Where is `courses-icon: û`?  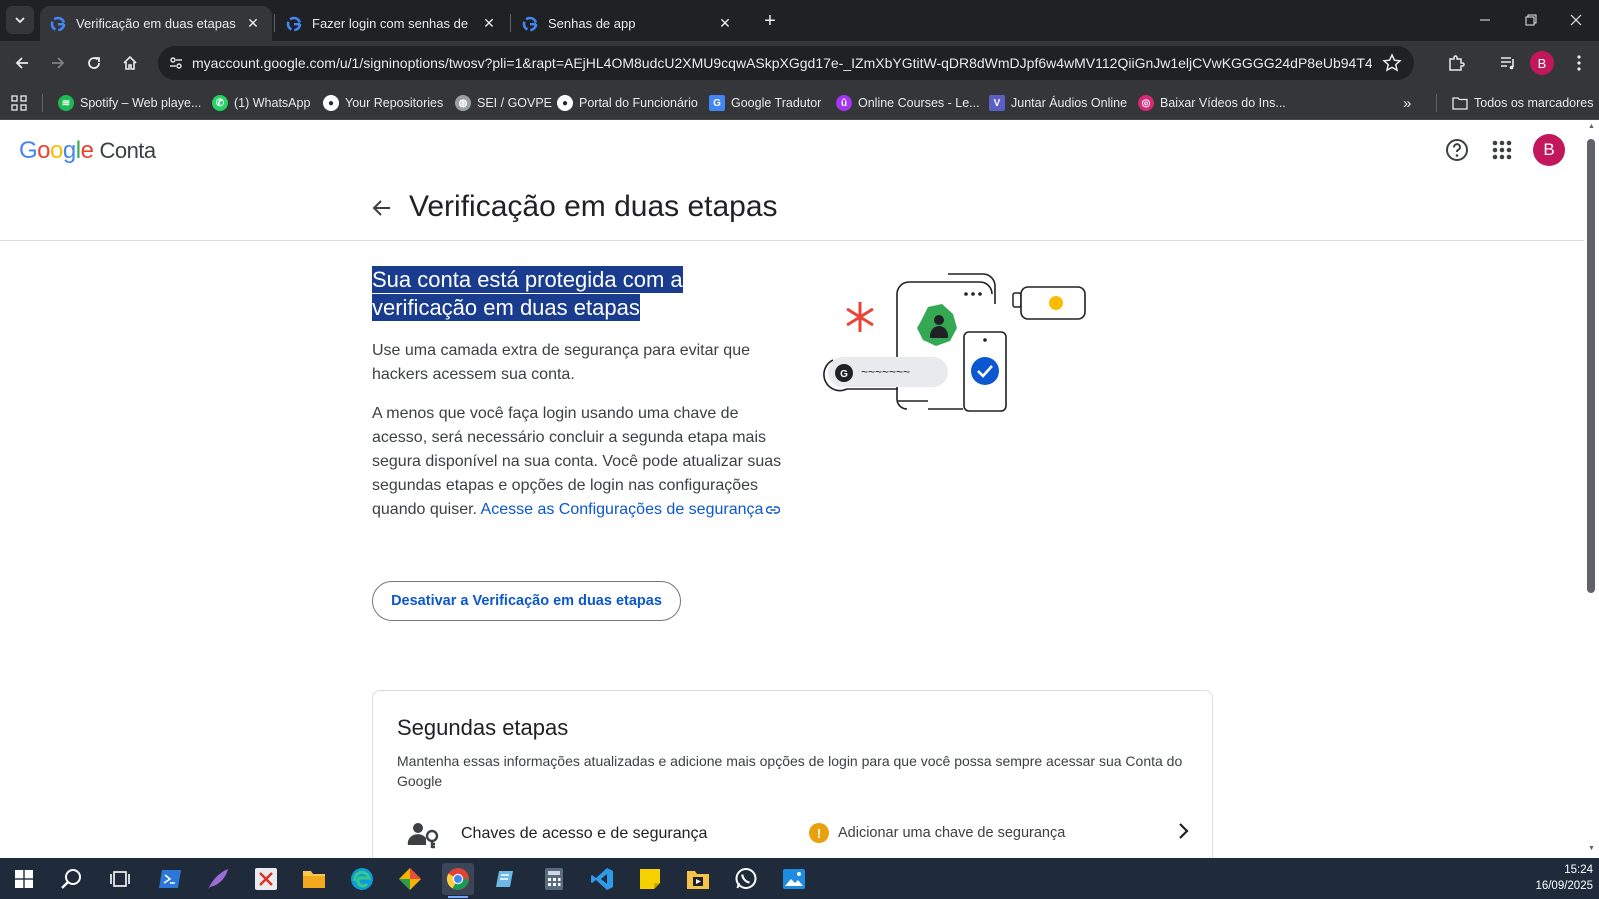 courses-icon: û is located at coordinates (844, 103).